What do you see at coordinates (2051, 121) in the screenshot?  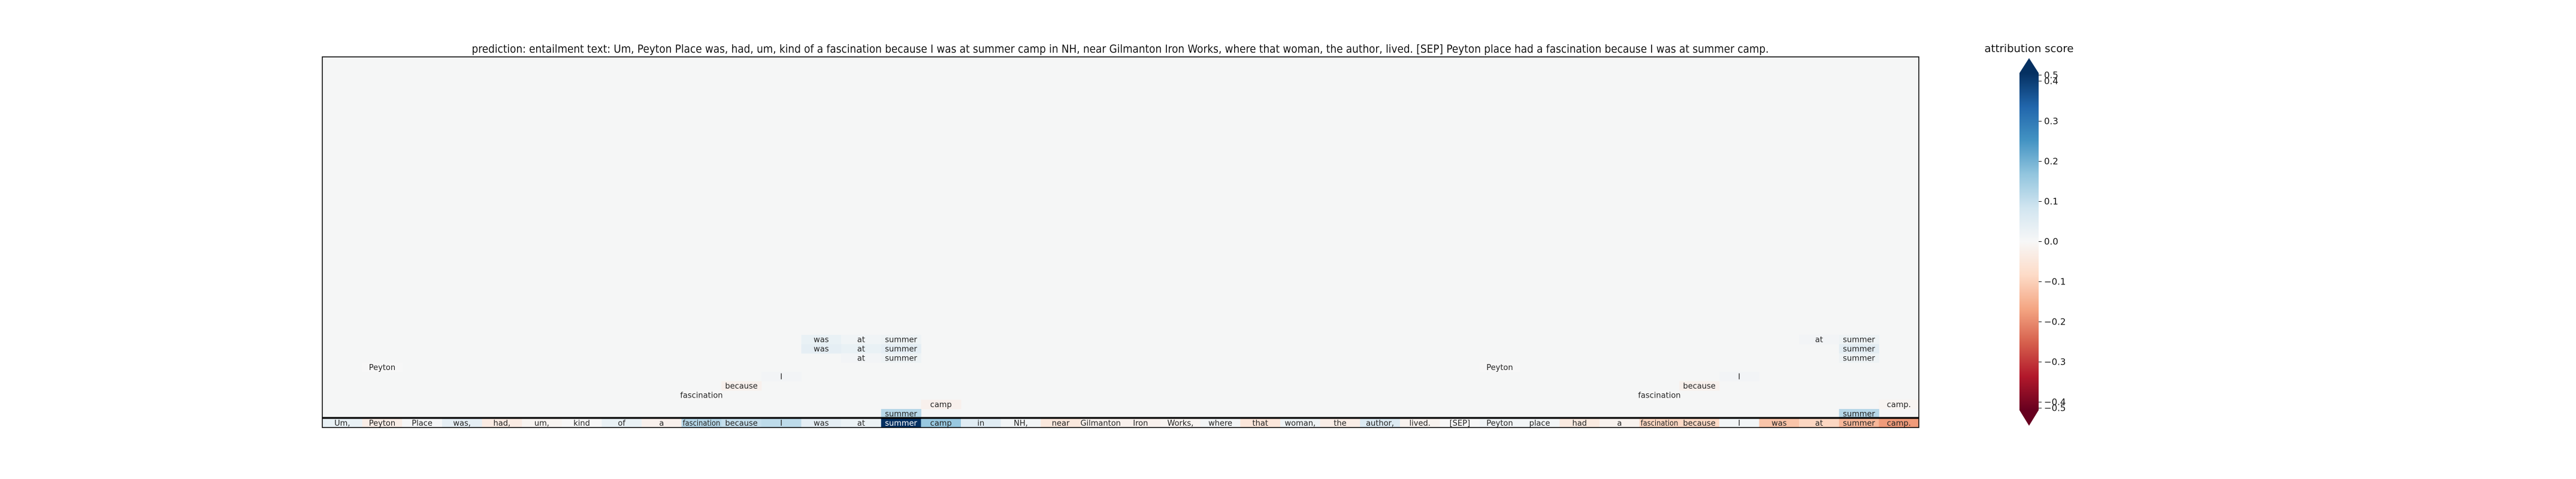 I see `colorbar-tick-label: 0.3` at bounding box center [2051, 121].